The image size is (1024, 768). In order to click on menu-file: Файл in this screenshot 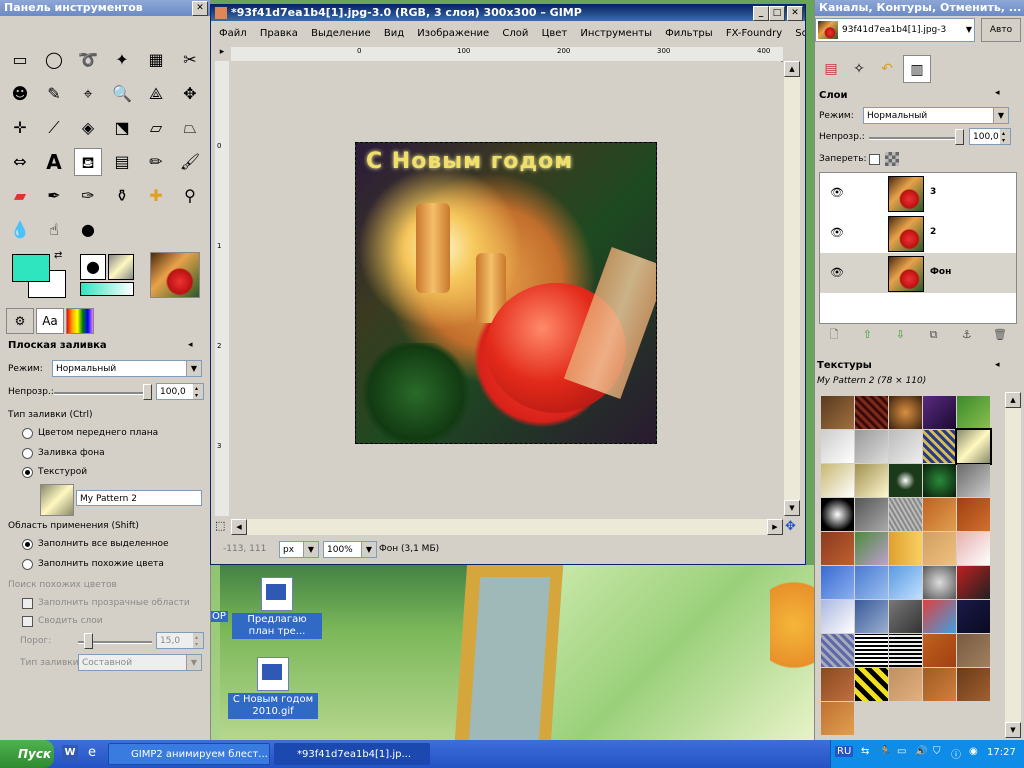, I will do `click(233, 33)`.